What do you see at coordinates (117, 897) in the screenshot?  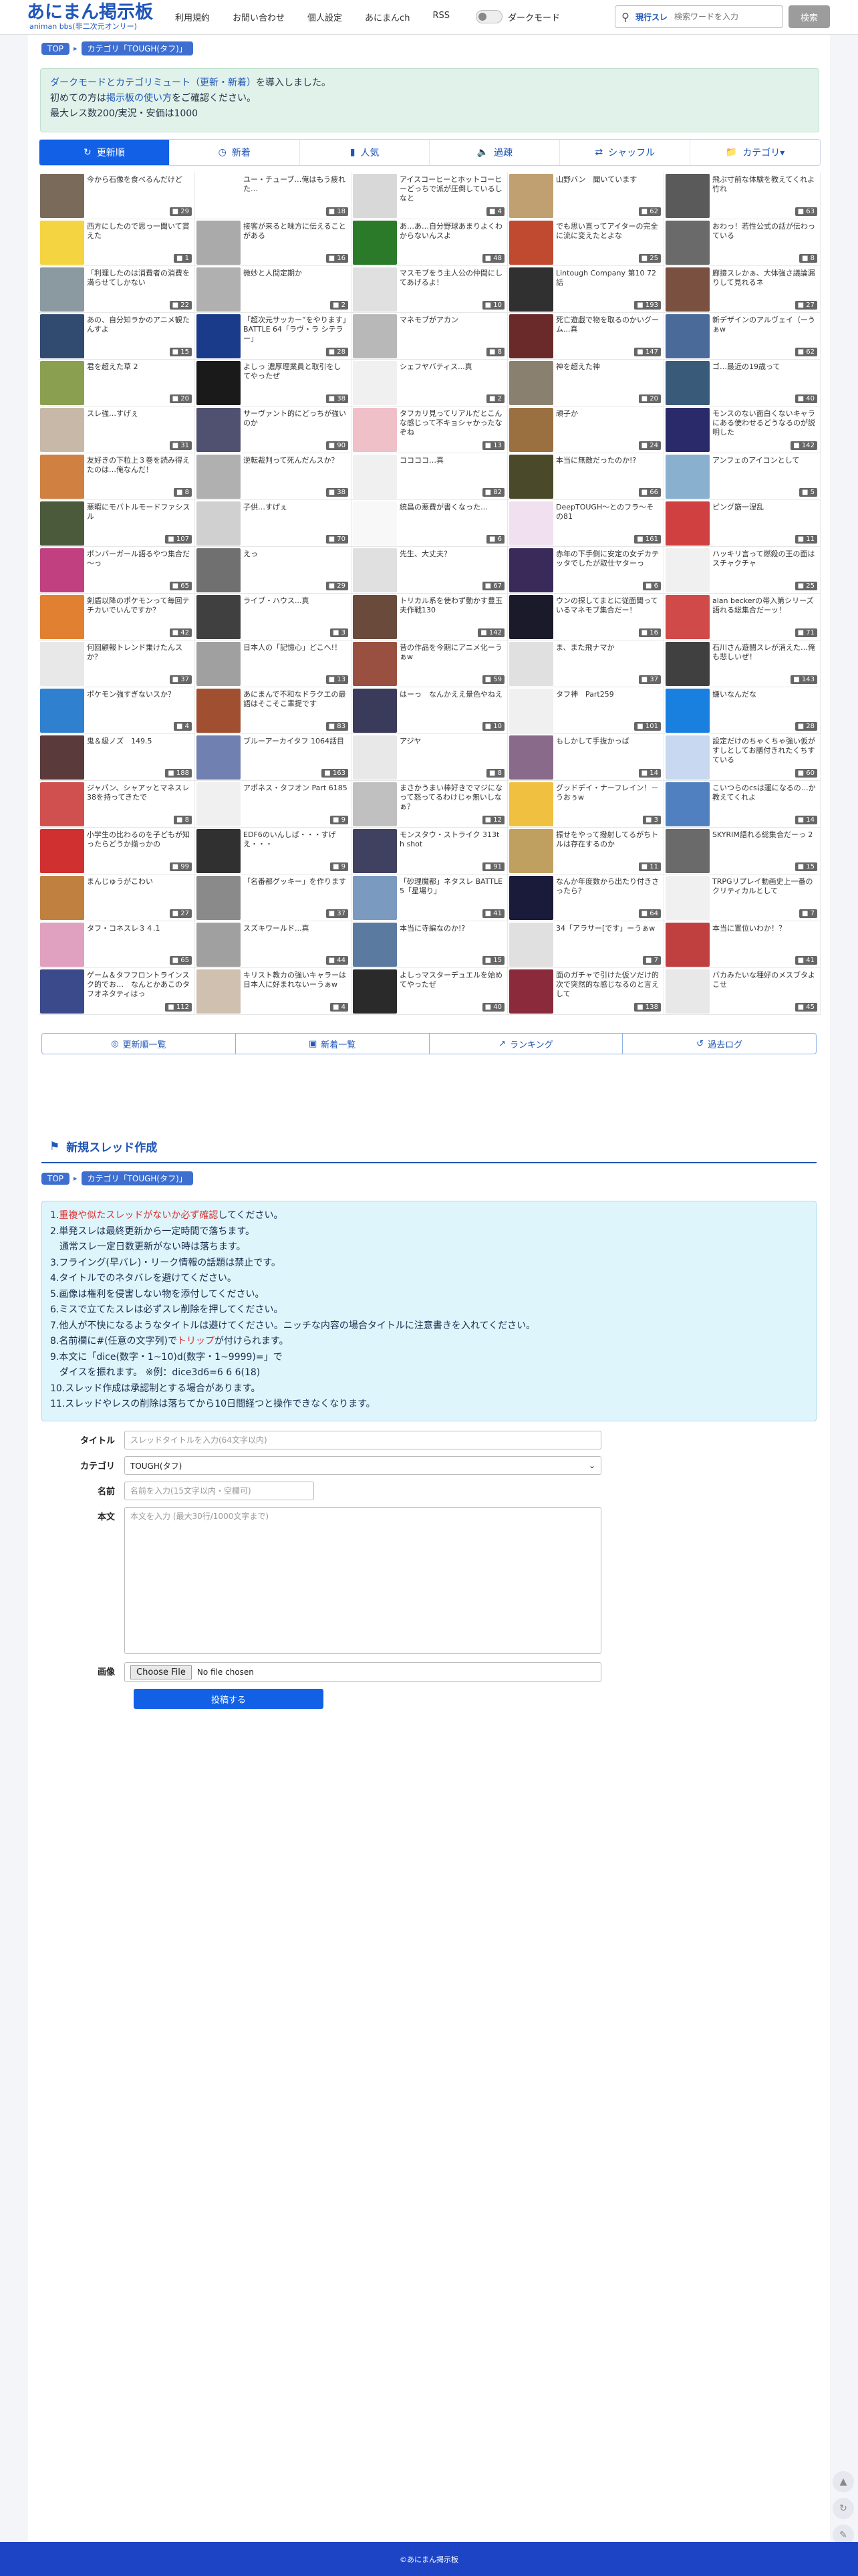 I see `thread-card: まんじゅうがこわい ■ 27` at bounding box center [117, 897].